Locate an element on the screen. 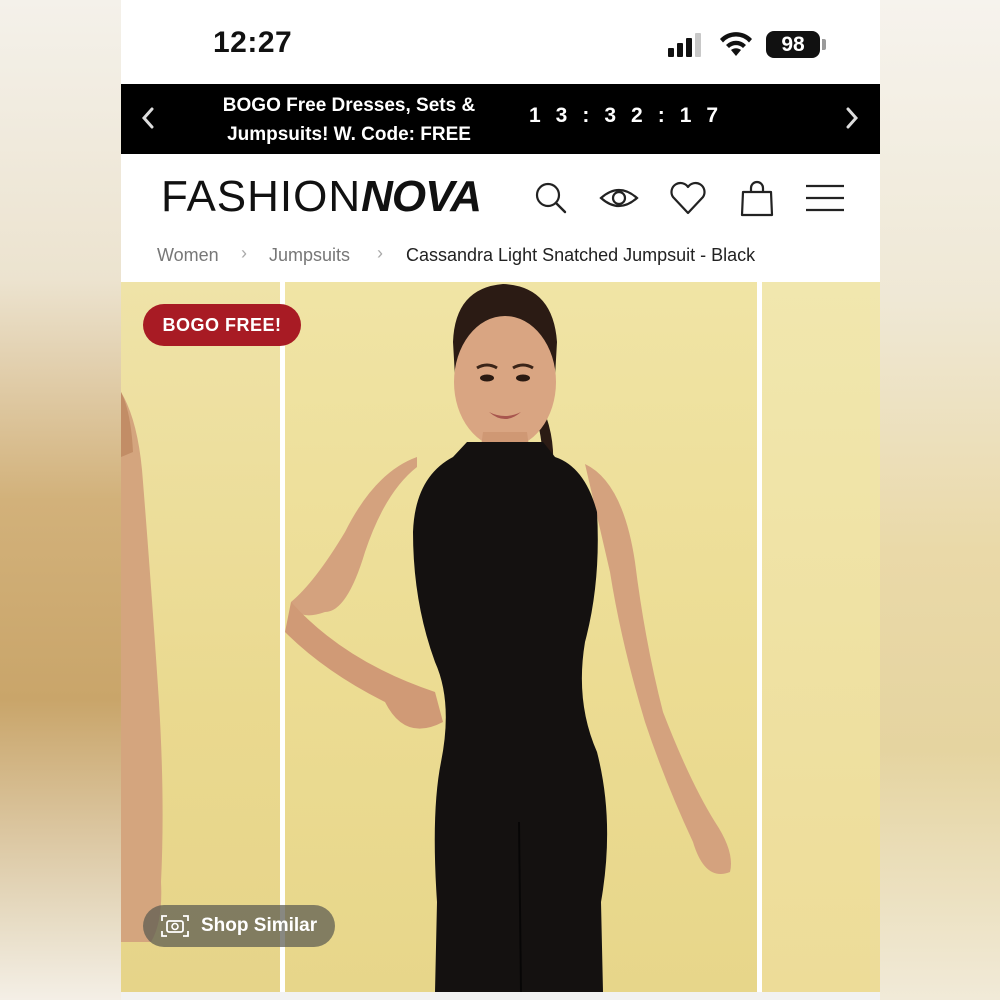 The image size is (1000, 1000). promo-countdown: 13:32:17 is located at coordinates (631, 115).